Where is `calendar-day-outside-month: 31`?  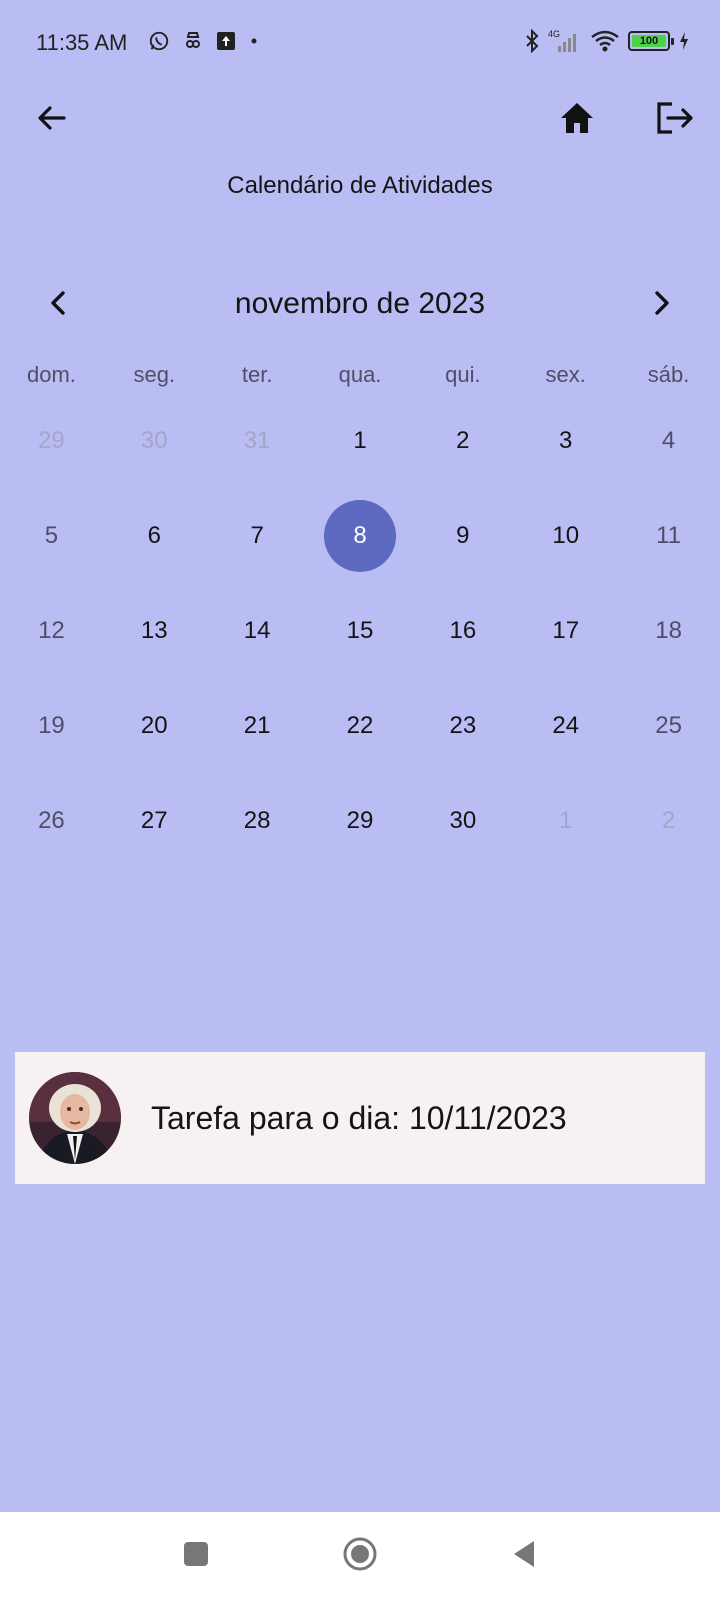 calendar-day-outside-month: 31 is located at coordinates (257, 440).